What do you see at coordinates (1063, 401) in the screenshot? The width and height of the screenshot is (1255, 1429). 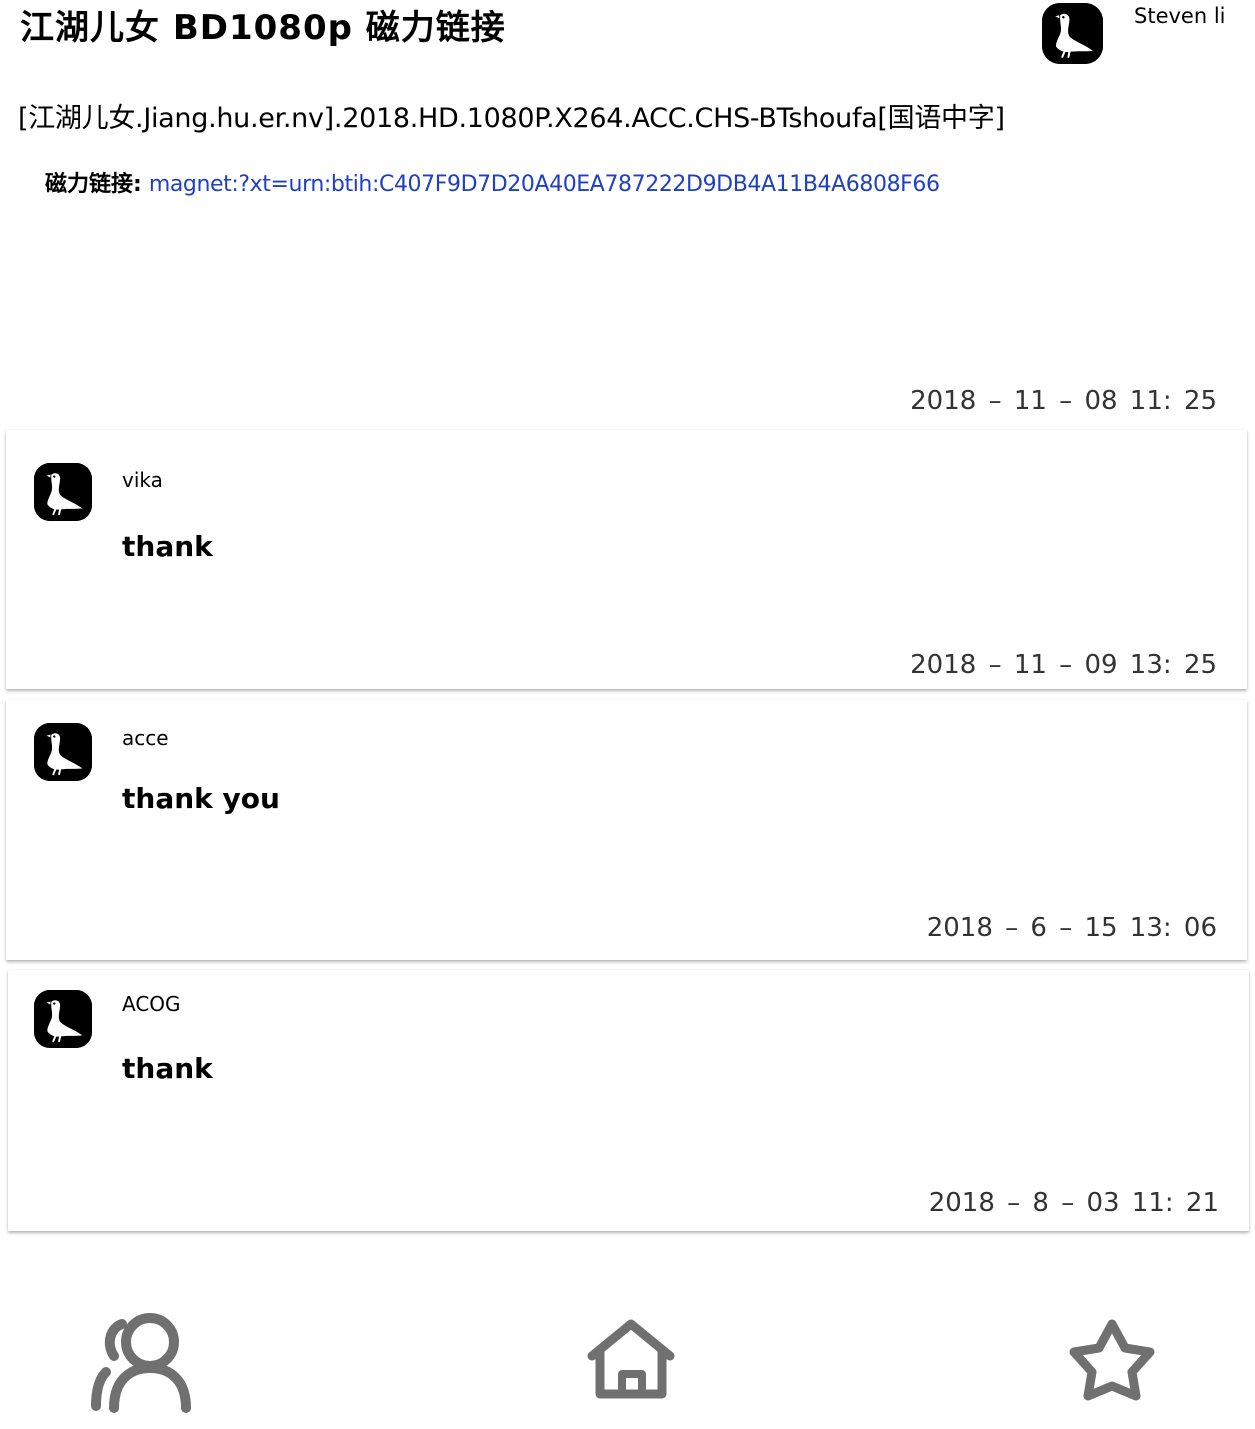 I see `post-date: 2018 – 11 – 08 11: 25` at bounding box center [1063, 401].